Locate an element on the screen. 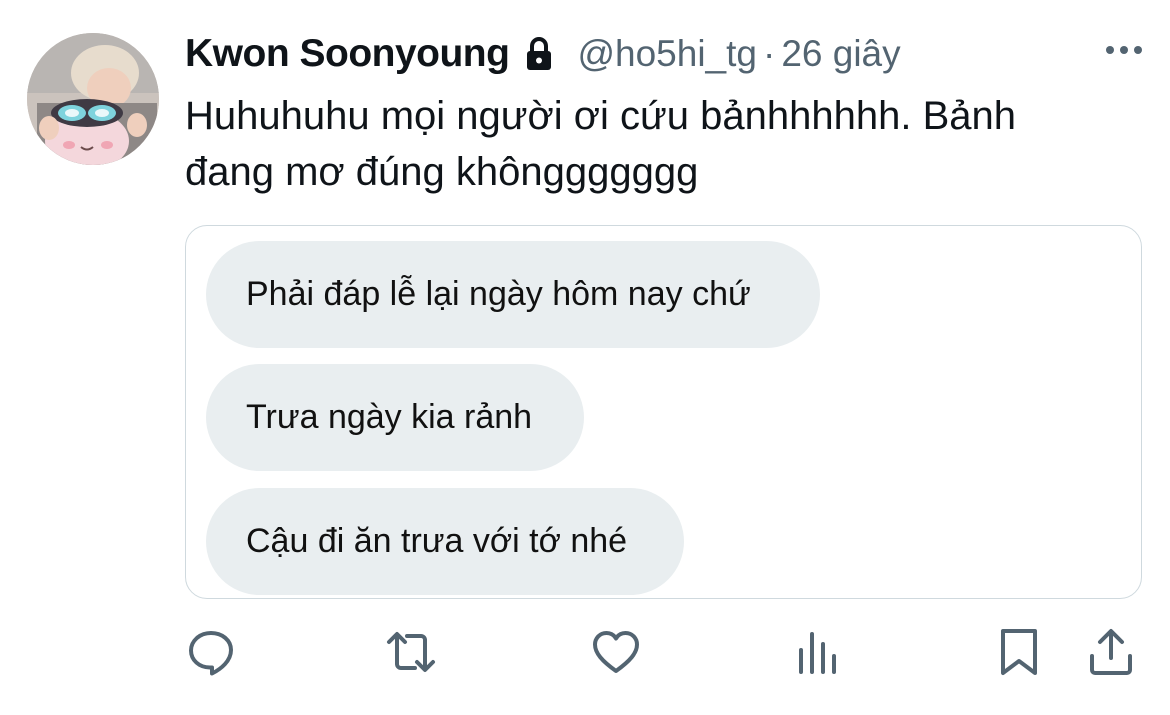  avatar is located at coordinates (93, 99).